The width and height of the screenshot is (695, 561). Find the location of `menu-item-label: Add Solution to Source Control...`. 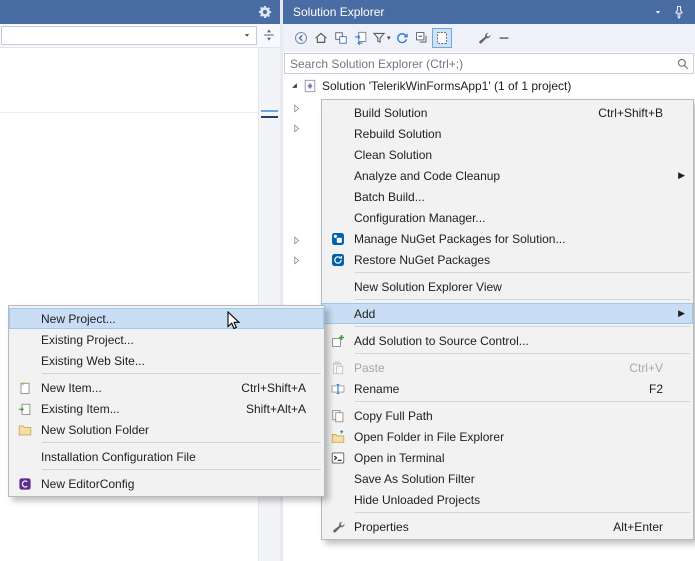

menu-item-label: Add Solution to Source Control... is located at coordinates (441, 340).